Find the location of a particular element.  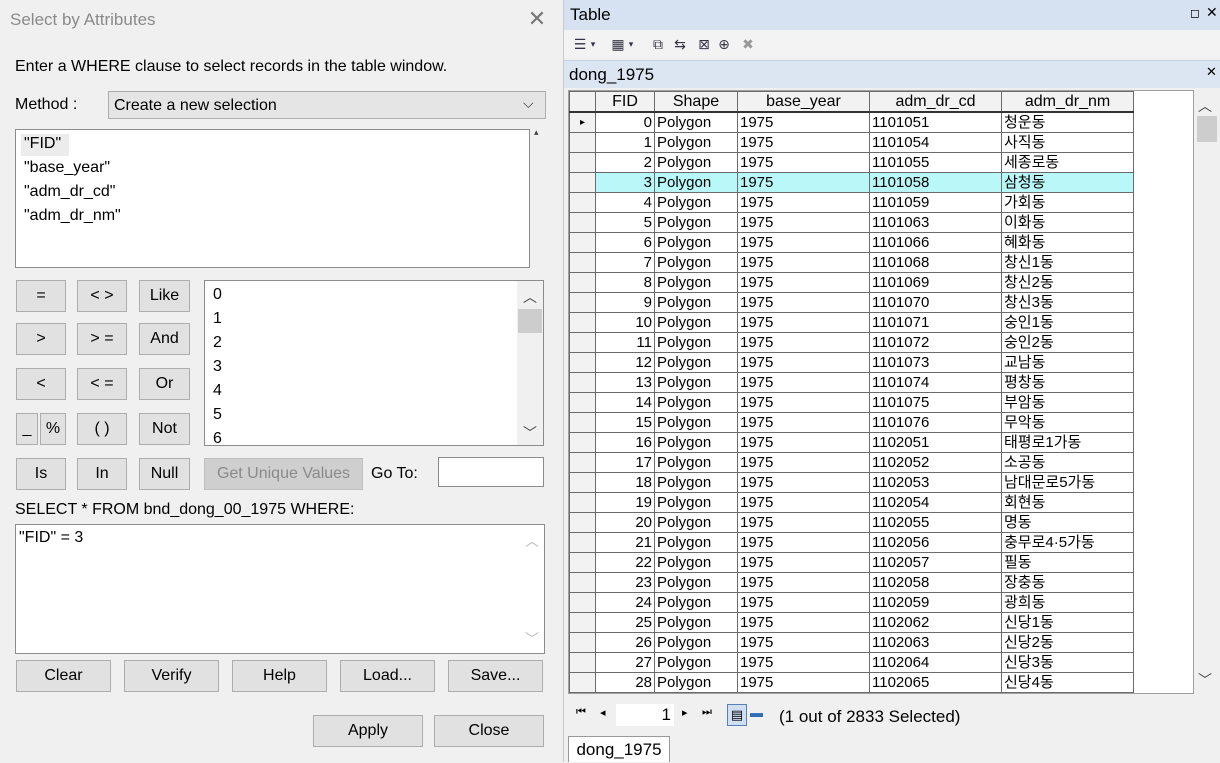

field-item-base-year: "base_year" is located at coordinates (67, 168).